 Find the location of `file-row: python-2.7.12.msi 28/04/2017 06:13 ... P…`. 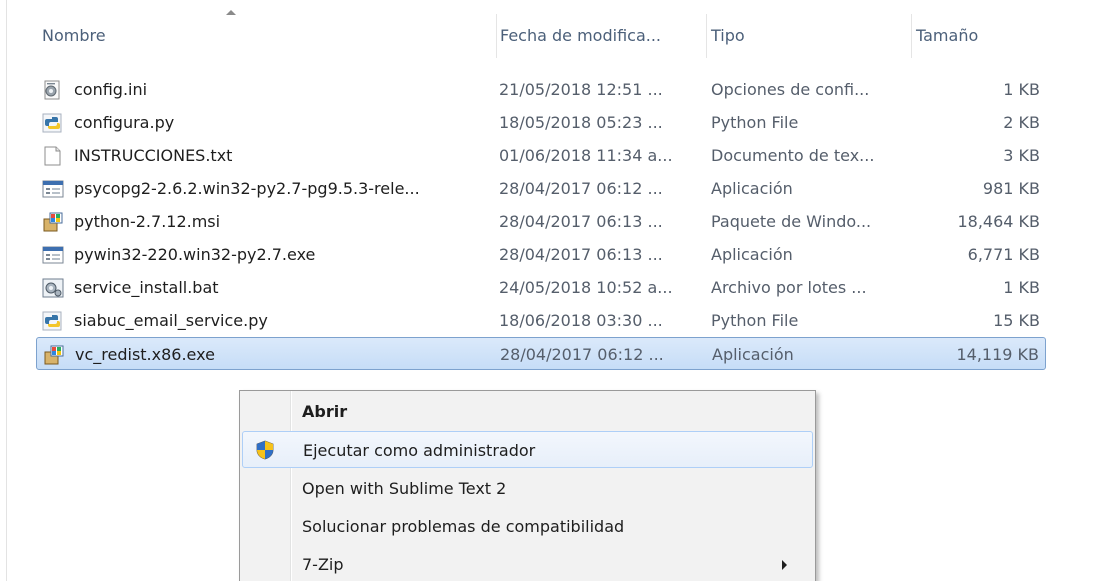

file-row: python-2.7.12.msi 28/04/2017 06:13 ... P… is located at coordinates (541, 221).